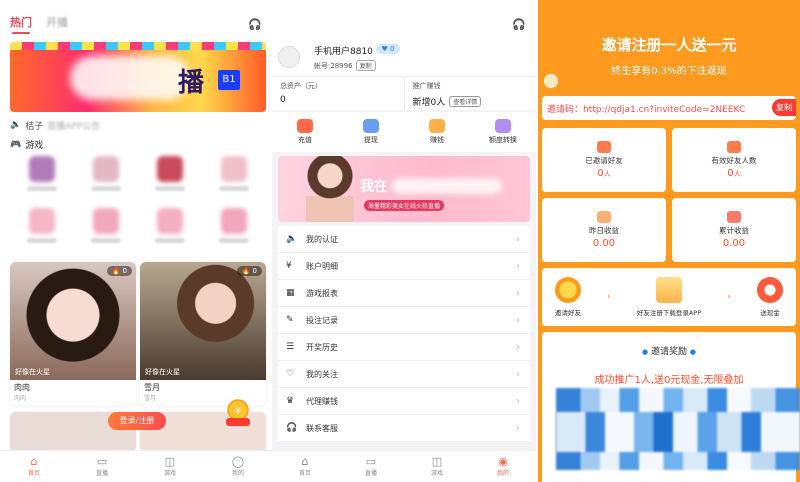 The image size is (800, 482). What do you see at coordinates (437, 132) in the screenshot?
I see `earn-button: 赚钱` at bounding box center [437, 132].